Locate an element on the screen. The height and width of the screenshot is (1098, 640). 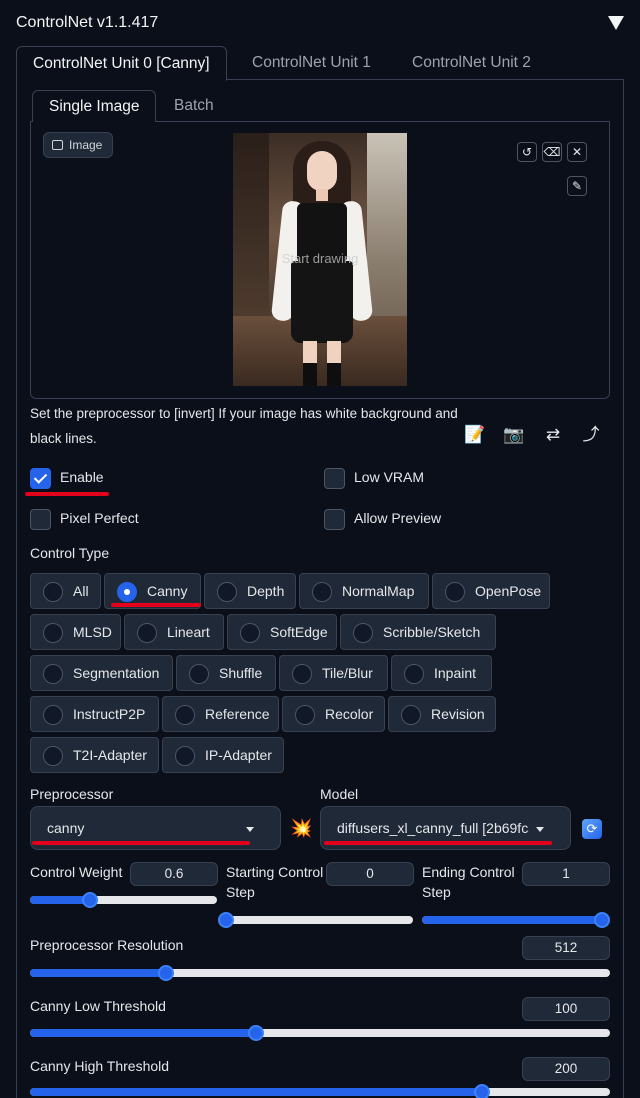
allow-preview-checkbox is located at coordinates (334, 519).